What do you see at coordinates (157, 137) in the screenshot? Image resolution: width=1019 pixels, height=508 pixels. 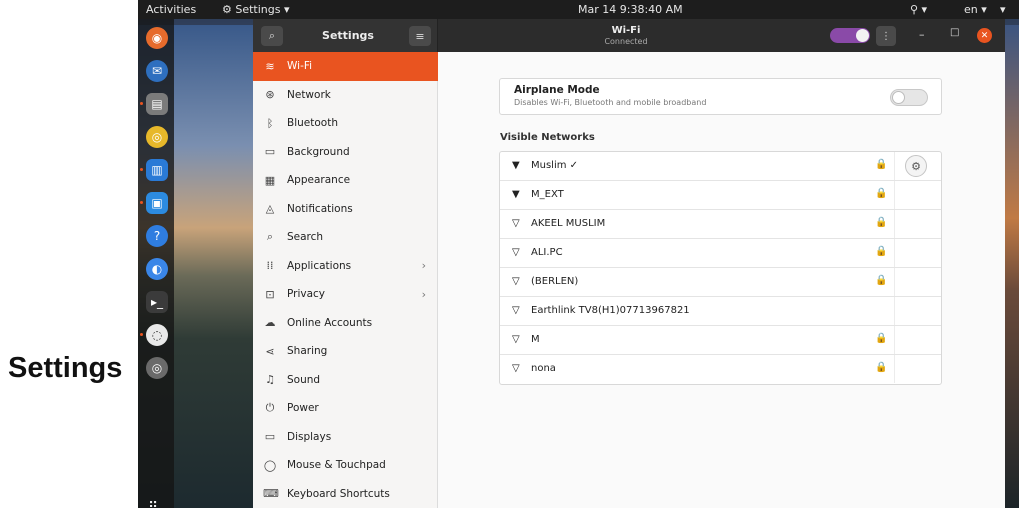 I see `rhythmbox-icon: ◎` at bounding box center [157, 137].